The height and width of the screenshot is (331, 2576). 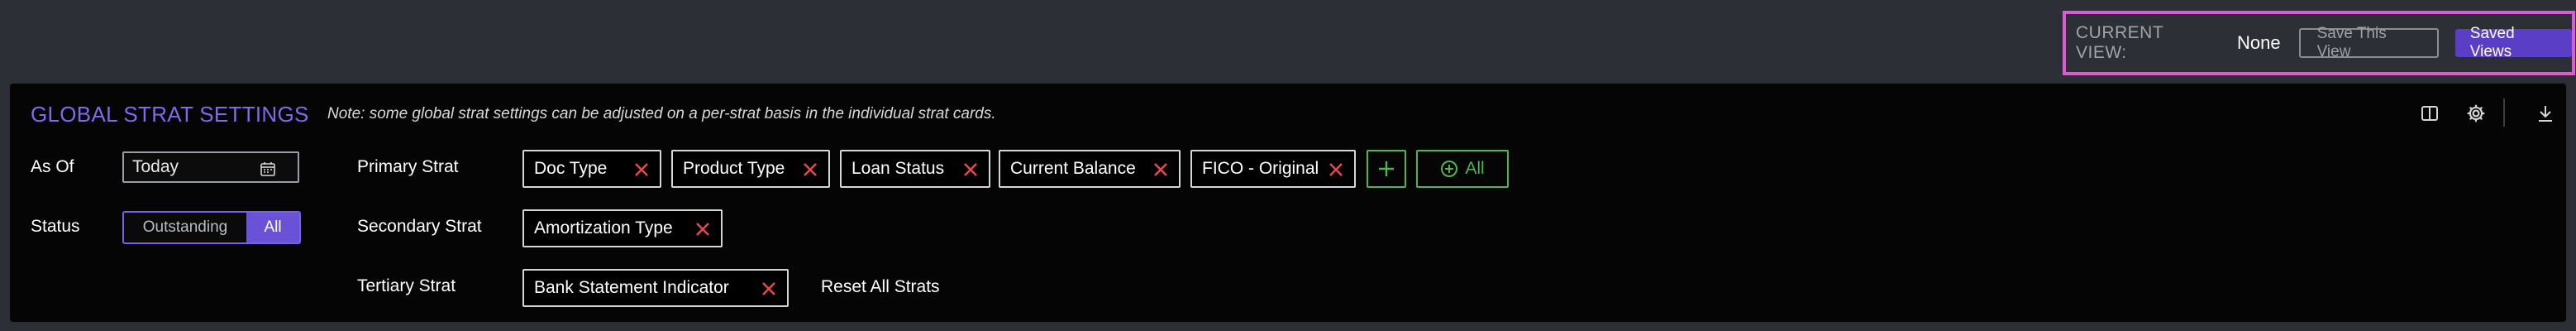 I want to click on as-of-value: Today, so click(x=155, y=166).